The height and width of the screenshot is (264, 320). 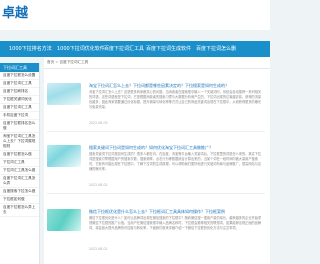 What do you see at coordinates (151, 148) in the screenshot?
I see `article-title: 搜索关键词下拉词是如何生成的？如何优化淘宝下拉词汇工具做推广？` at bounding box center [151, 148].